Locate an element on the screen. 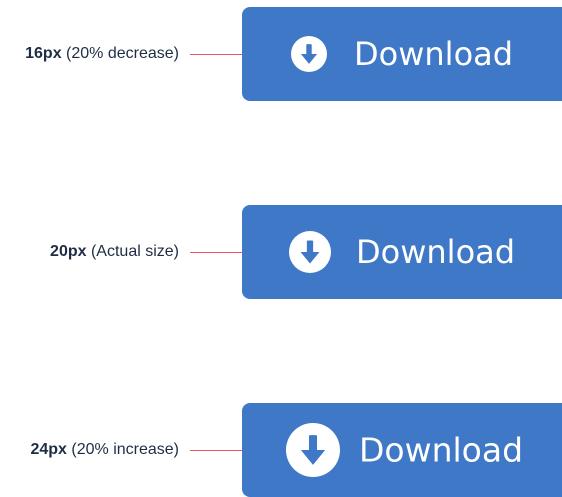  size-label: 16px (20% decrease) is located at coordinates (102, 54).